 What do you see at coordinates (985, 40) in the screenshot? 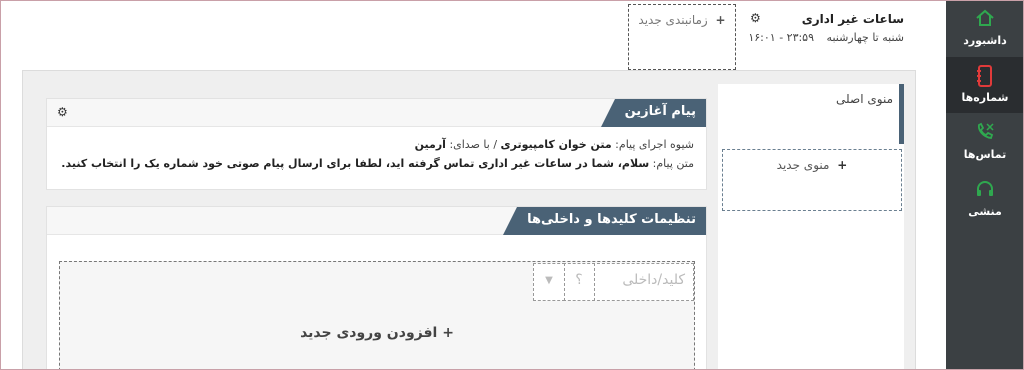
I see `sidebar-item-label: داشبورد` at bounding box center [985, 40].